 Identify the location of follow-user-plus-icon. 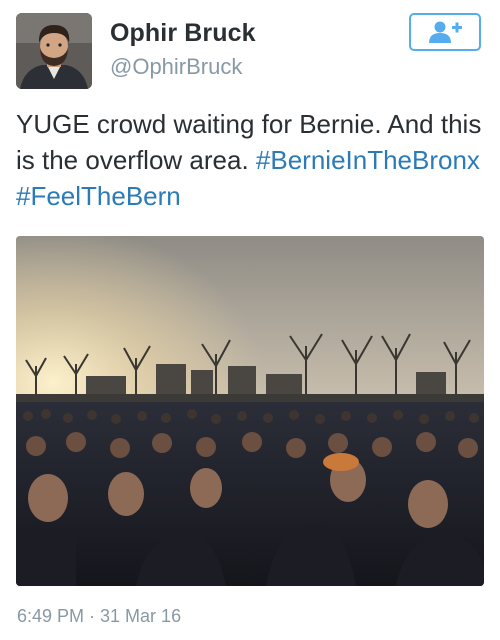
(445, 32).